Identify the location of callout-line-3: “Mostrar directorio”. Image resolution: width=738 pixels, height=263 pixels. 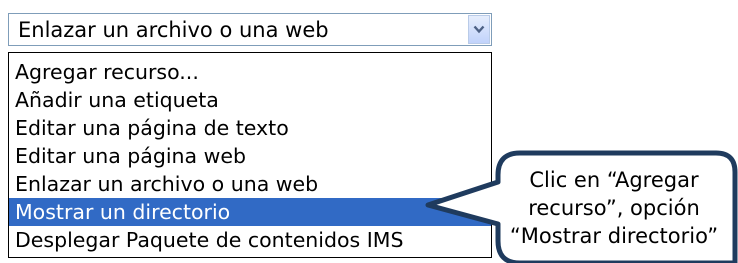
(614, 236).